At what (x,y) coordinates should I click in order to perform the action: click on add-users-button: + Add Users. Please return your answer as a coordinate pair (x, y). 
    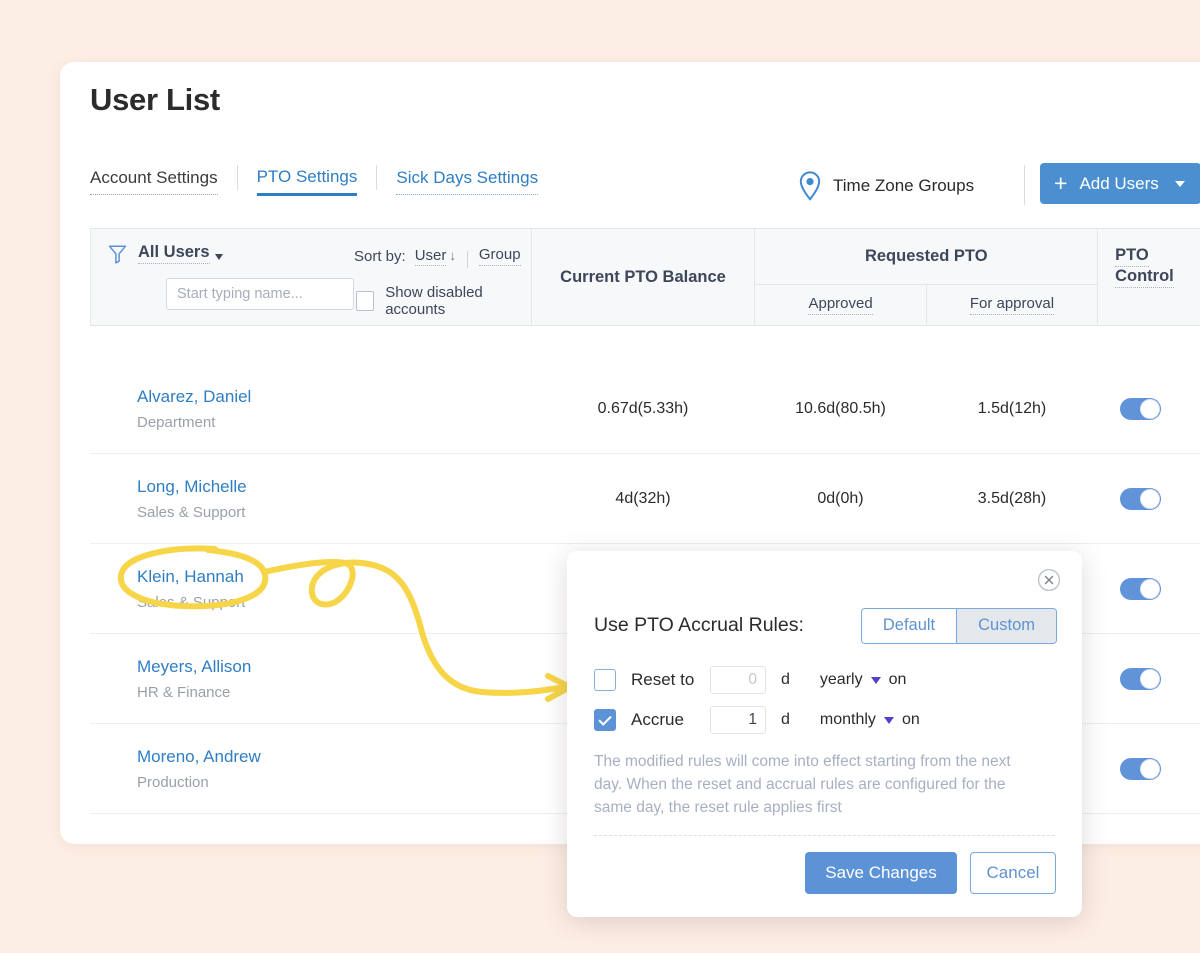
    Looking at the image, I should click on (1120, 183).